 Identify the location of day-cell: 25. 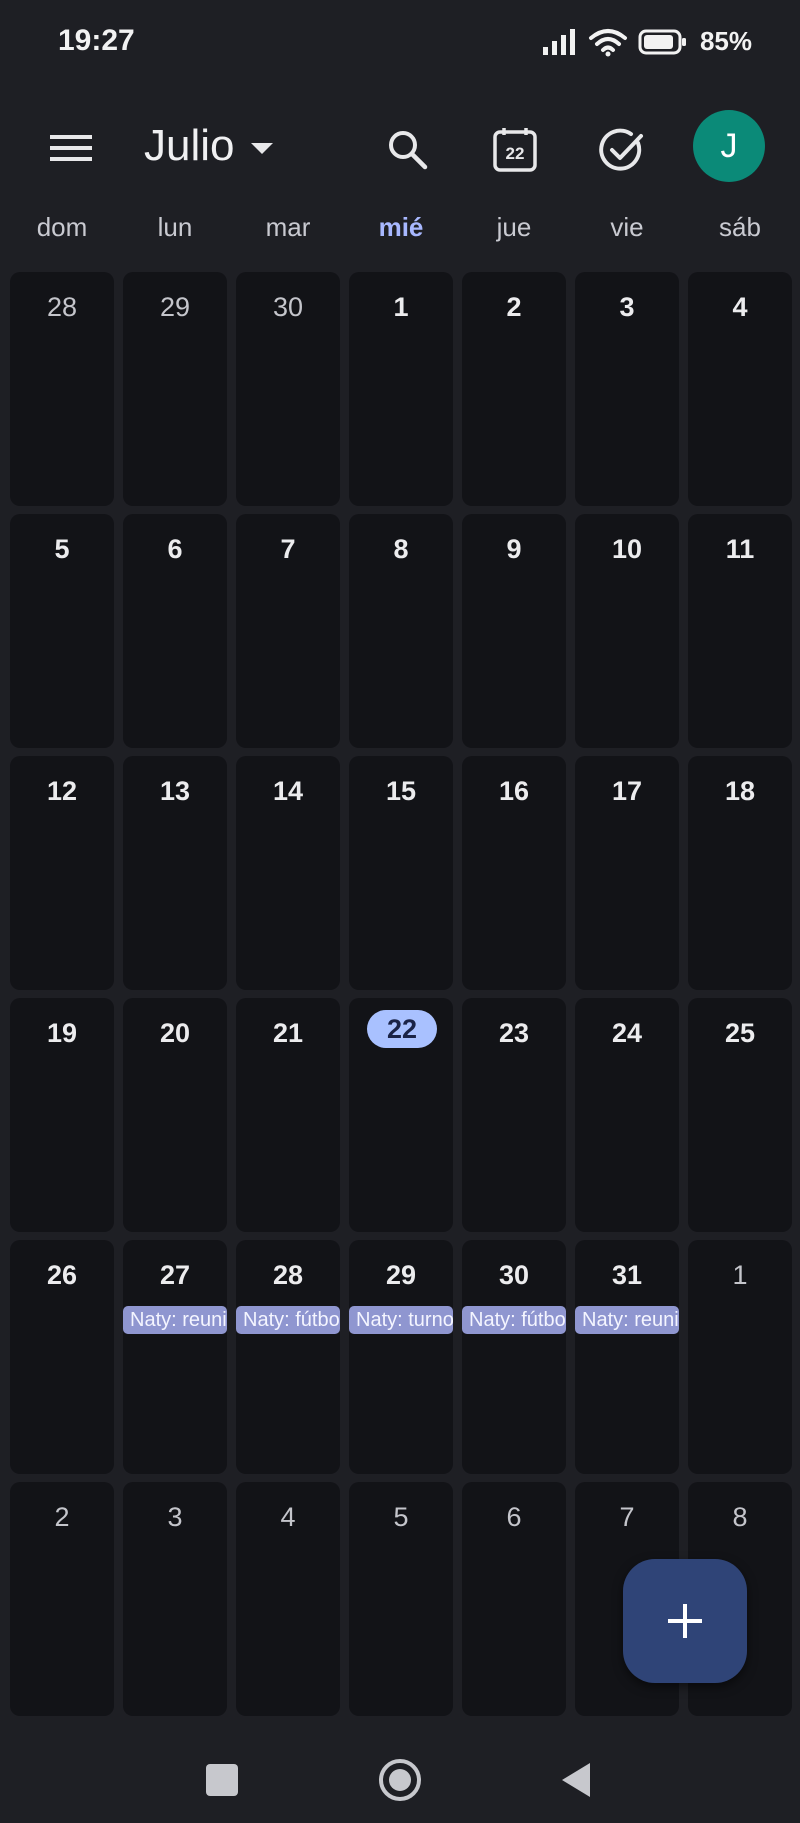
(740, 1115).